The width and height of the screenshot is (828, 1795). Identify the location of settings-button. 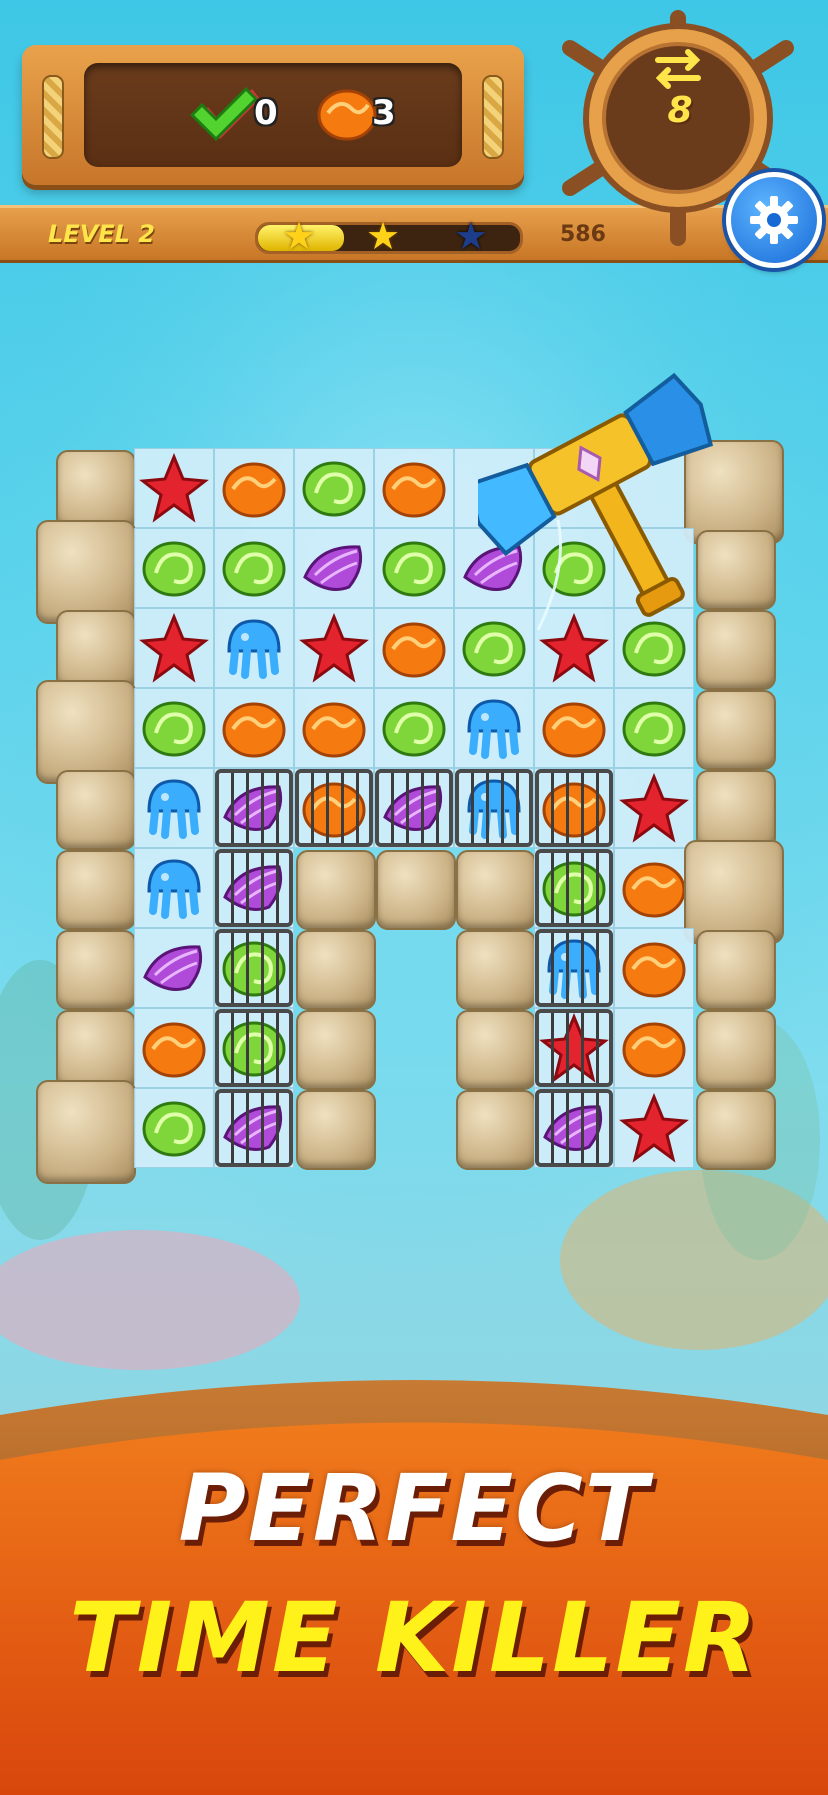
(774, 220).